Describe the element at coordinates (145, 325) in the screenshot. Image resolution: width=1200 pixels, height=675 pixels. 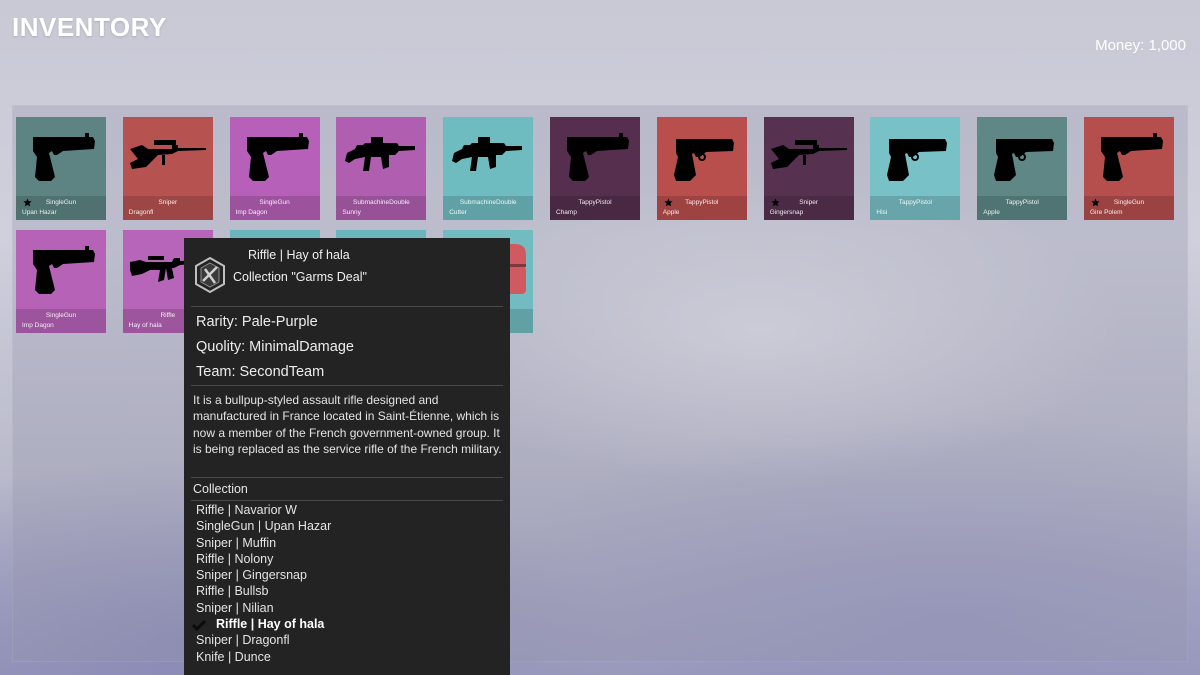
I see `item-name: Hay of hala` at that location.